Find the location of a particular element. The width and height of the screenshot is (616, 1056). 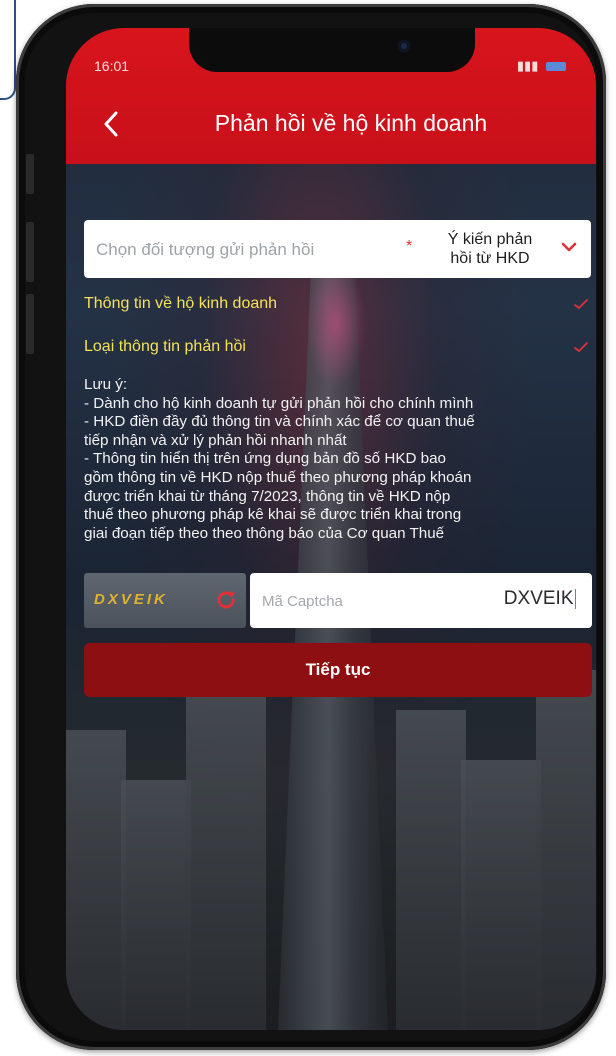

back-arrow-icon is located at coordinates (111, 124).